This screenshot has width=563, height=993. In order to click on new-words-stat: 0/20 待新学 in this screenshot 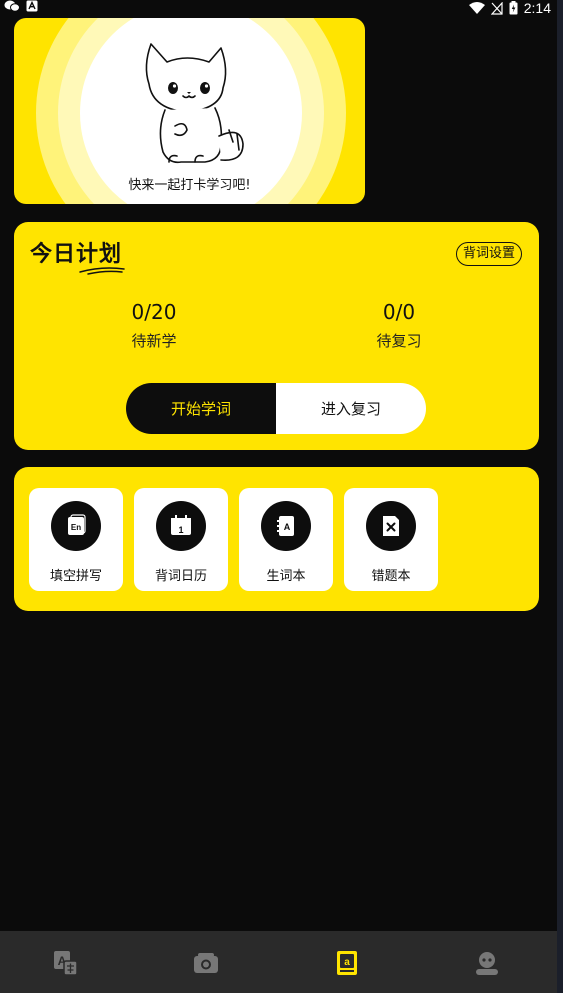, I will do `click(154, 325)`.